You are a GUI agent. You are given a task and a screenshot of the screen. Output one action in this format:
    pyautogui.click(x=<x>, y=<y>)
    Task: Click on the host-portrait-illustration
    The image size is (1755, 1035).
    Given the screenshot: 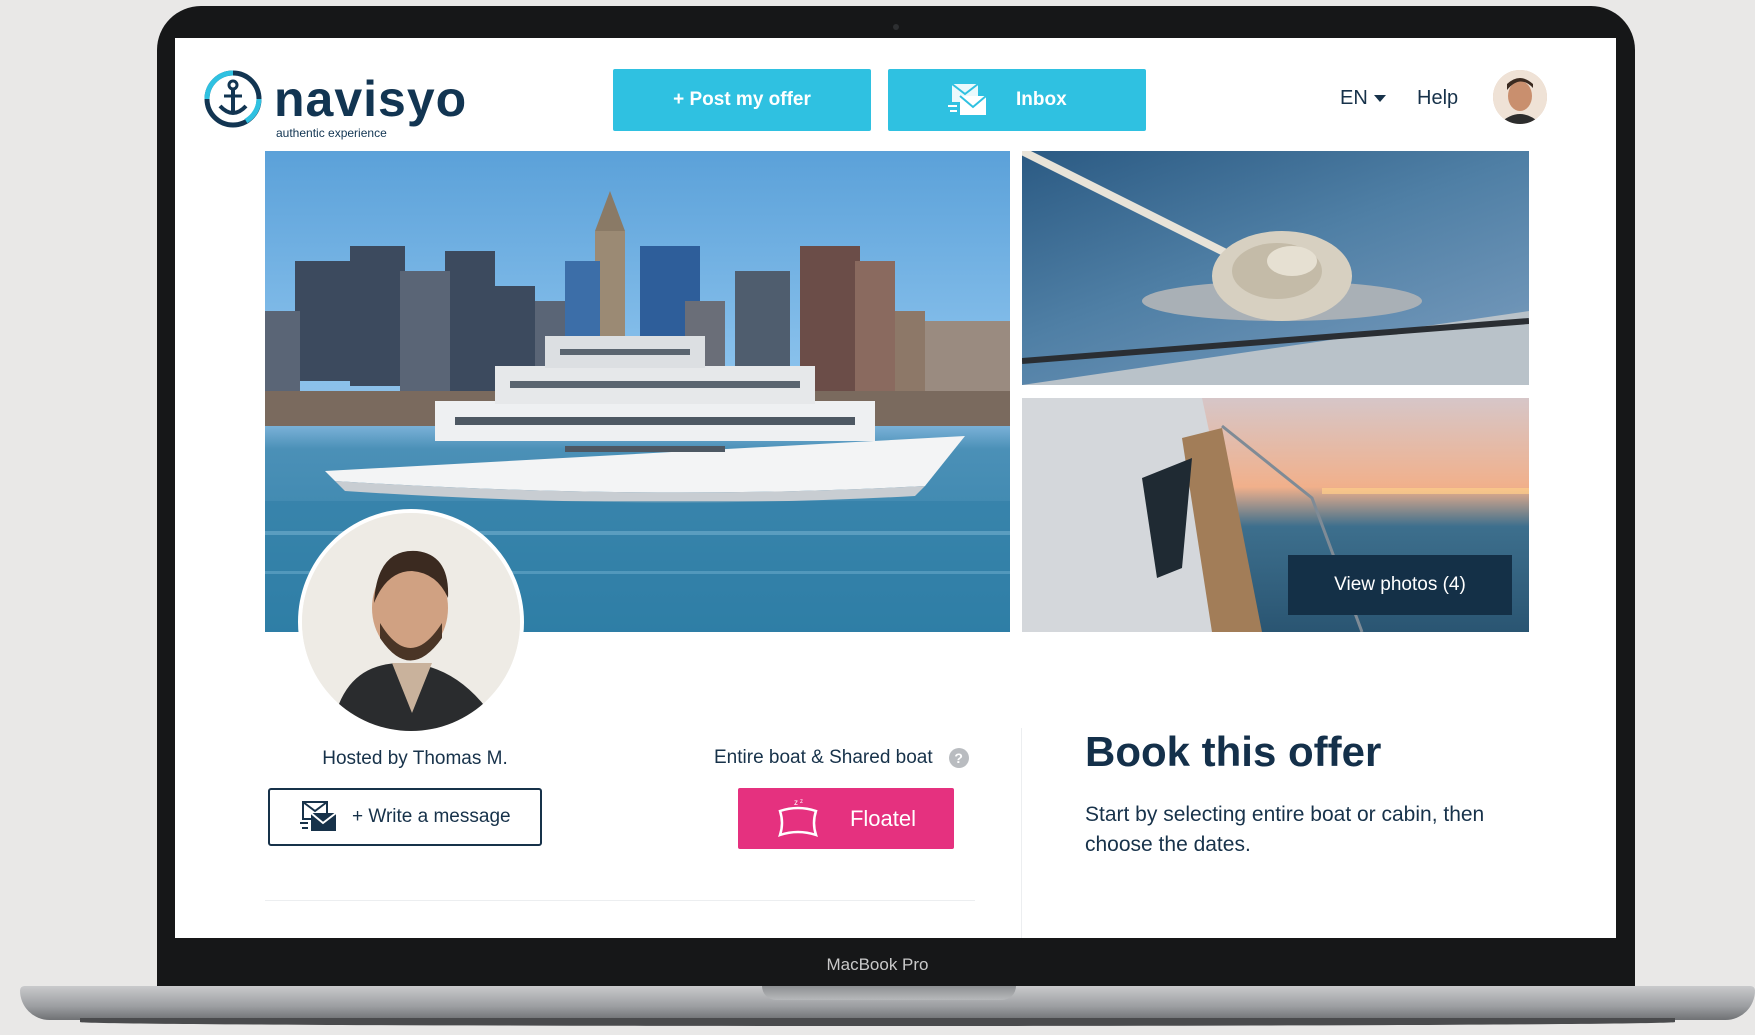 What is the action you would take?
    pyautogui.click(x=411, y=622)
    